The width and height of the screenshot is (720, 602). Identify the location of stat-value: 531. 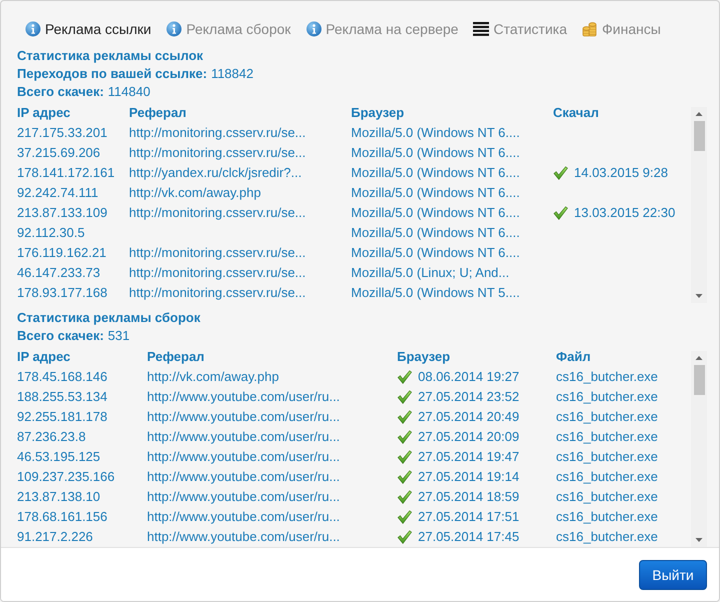
(119, 336).